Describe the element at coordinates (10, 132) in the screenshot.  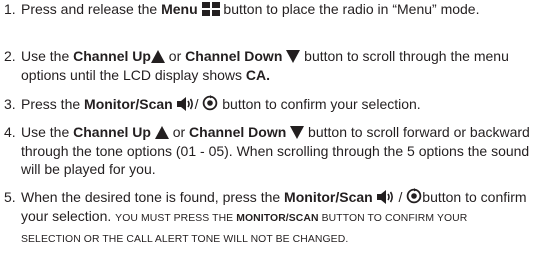
I see `step-number: 4.` at that location.